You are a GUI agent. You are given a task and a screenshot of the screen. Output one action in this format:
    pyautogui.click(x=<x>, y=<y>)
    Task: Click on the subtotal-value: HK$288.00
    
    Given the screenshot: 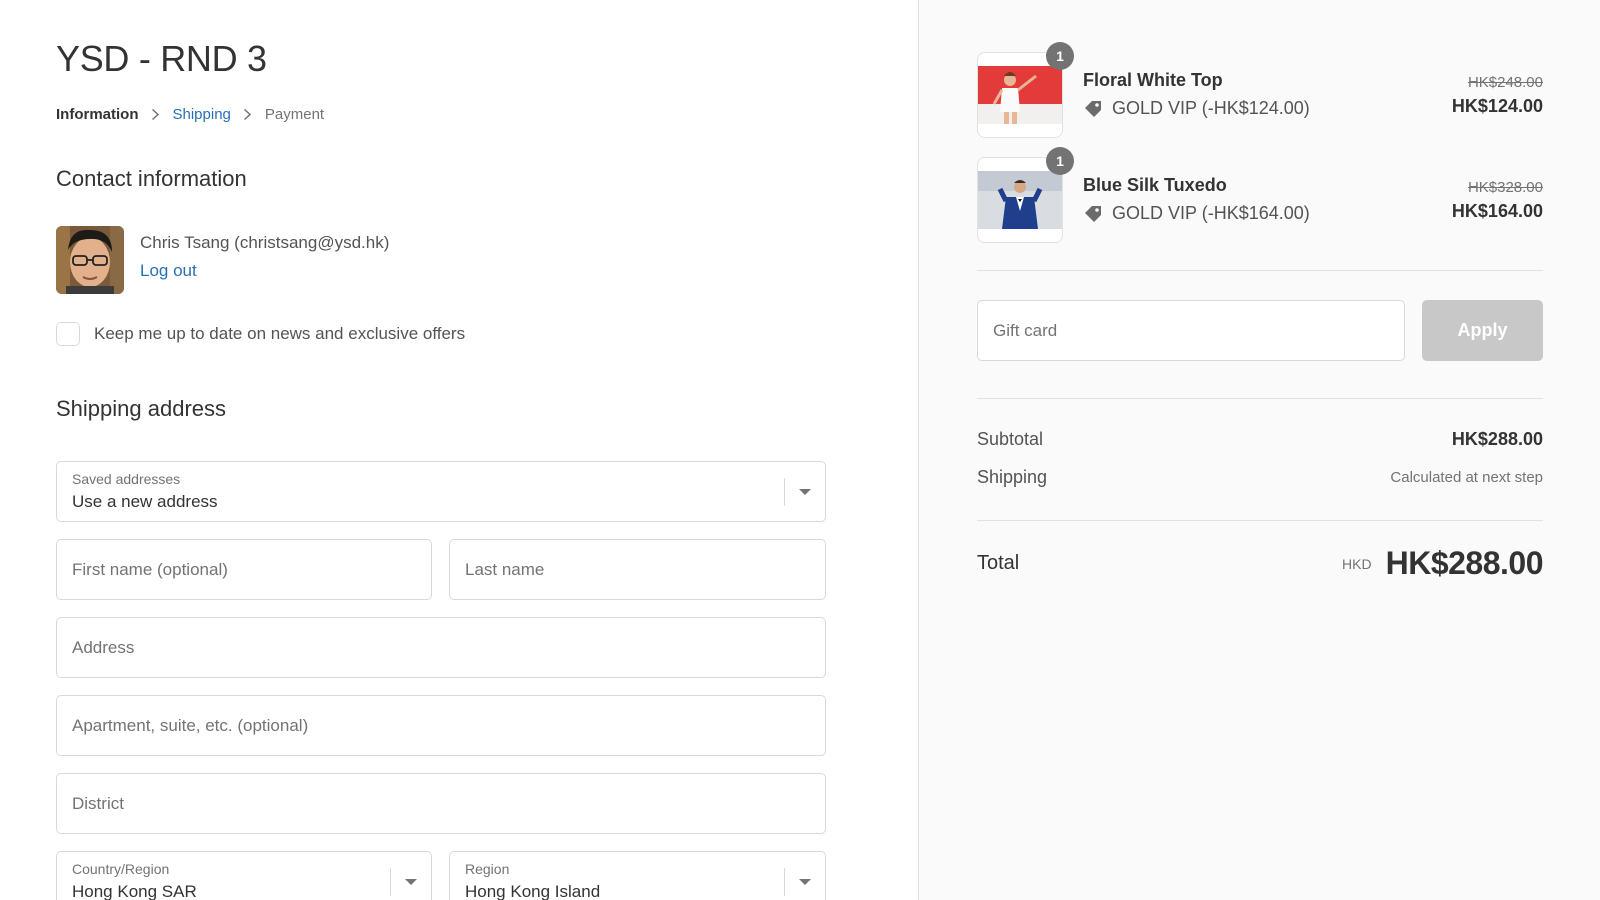 What is the action you would take?
    pyautogui.click(x=1497, y=439)
    